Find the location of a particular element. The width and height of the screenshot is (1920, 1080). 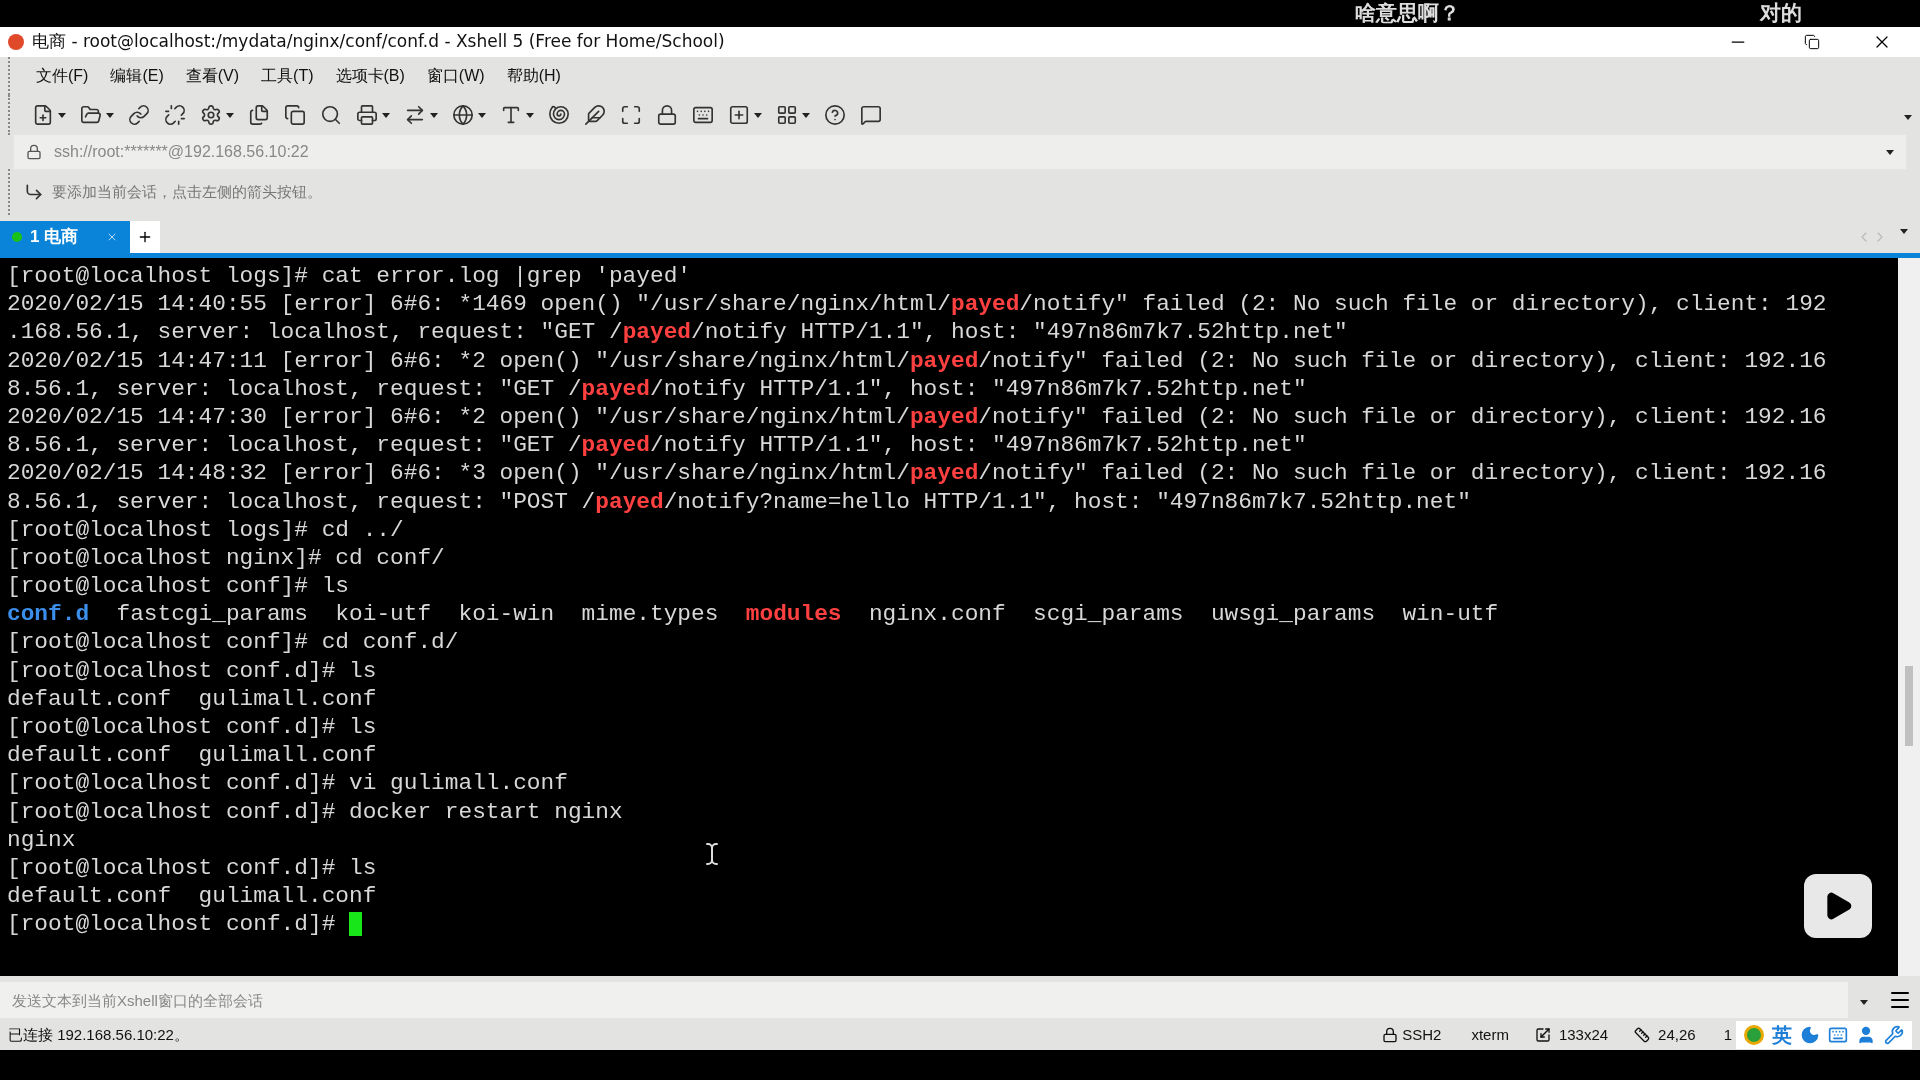

moon-icon is located at coordinates (1810, 1035).